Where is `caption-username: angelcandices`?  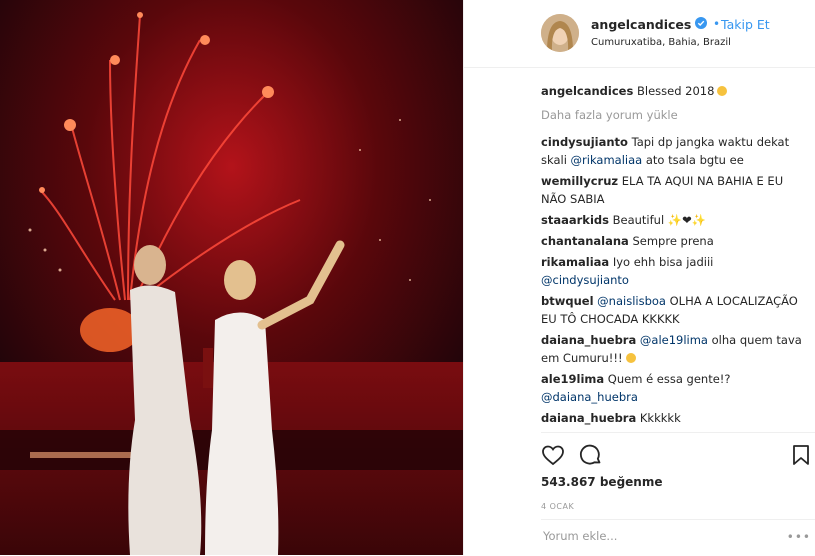 caption-username: angelcandices is located at coordinates (587, 91).